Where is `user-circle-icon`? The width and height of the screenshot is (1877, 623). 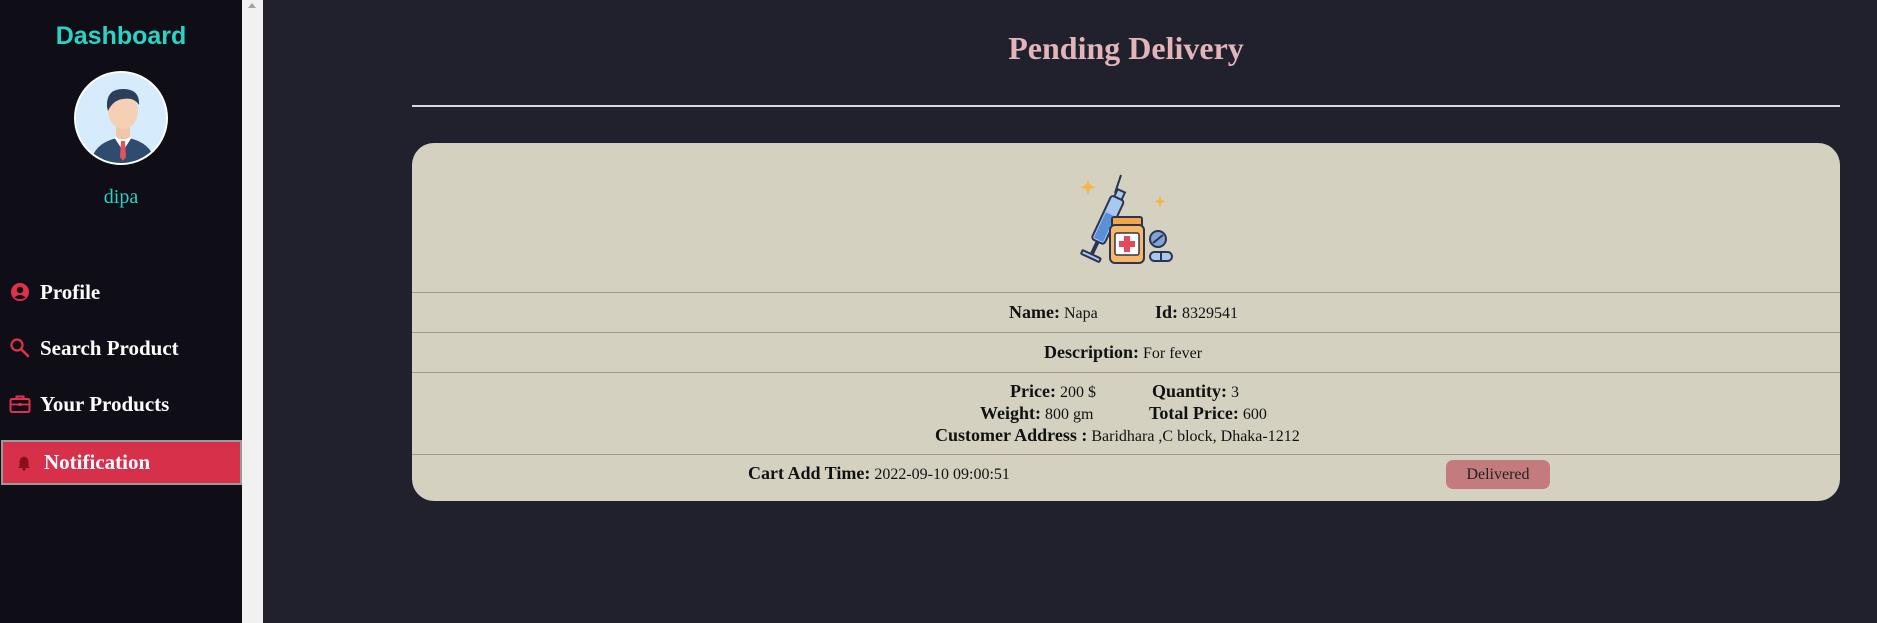 user-circle-icon is located at coordinates (20, 292).